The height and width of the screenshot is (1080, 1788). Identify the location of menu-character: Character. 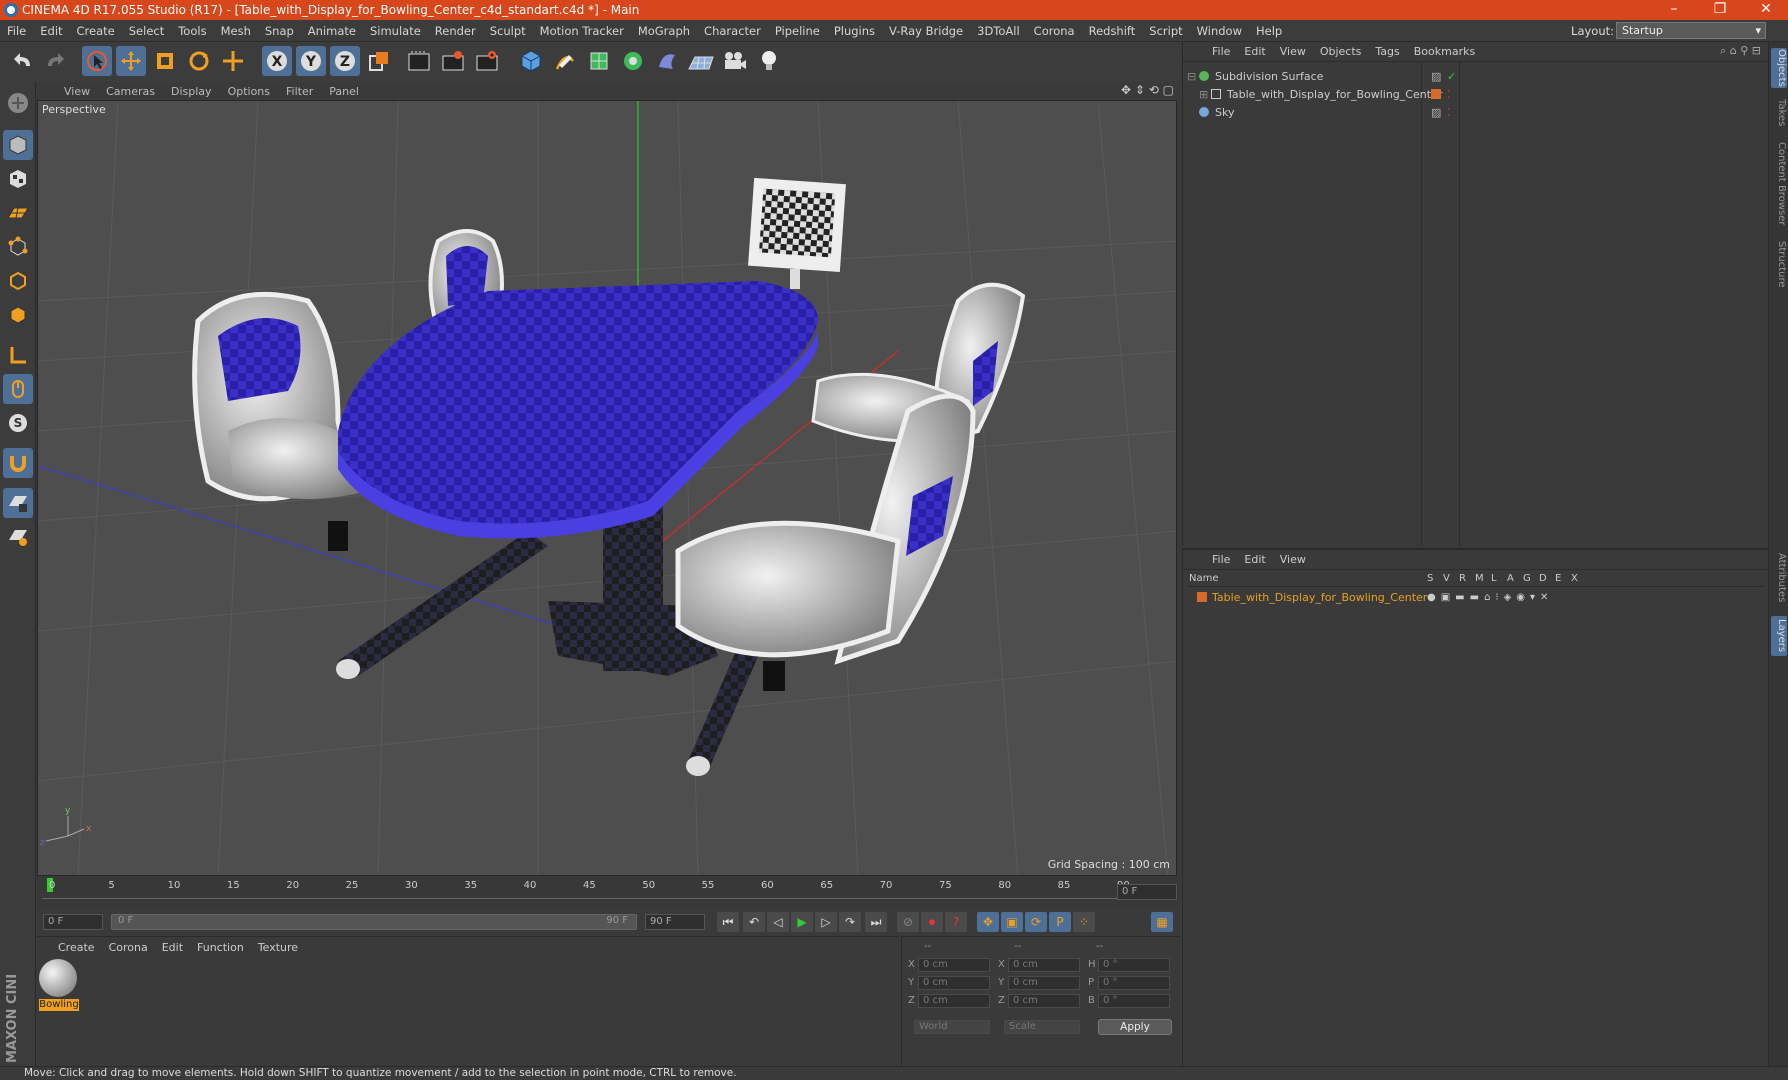
(732, 31).